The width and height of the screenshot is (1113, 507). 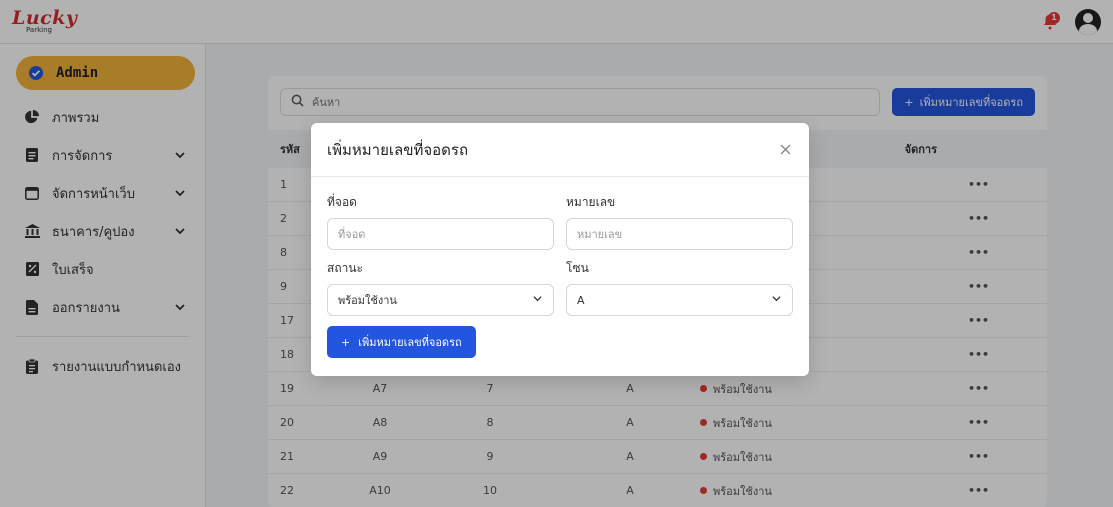 I want to click on status-field: สถานะ พร้อมใช้งาน, so click(x=440, y=287).